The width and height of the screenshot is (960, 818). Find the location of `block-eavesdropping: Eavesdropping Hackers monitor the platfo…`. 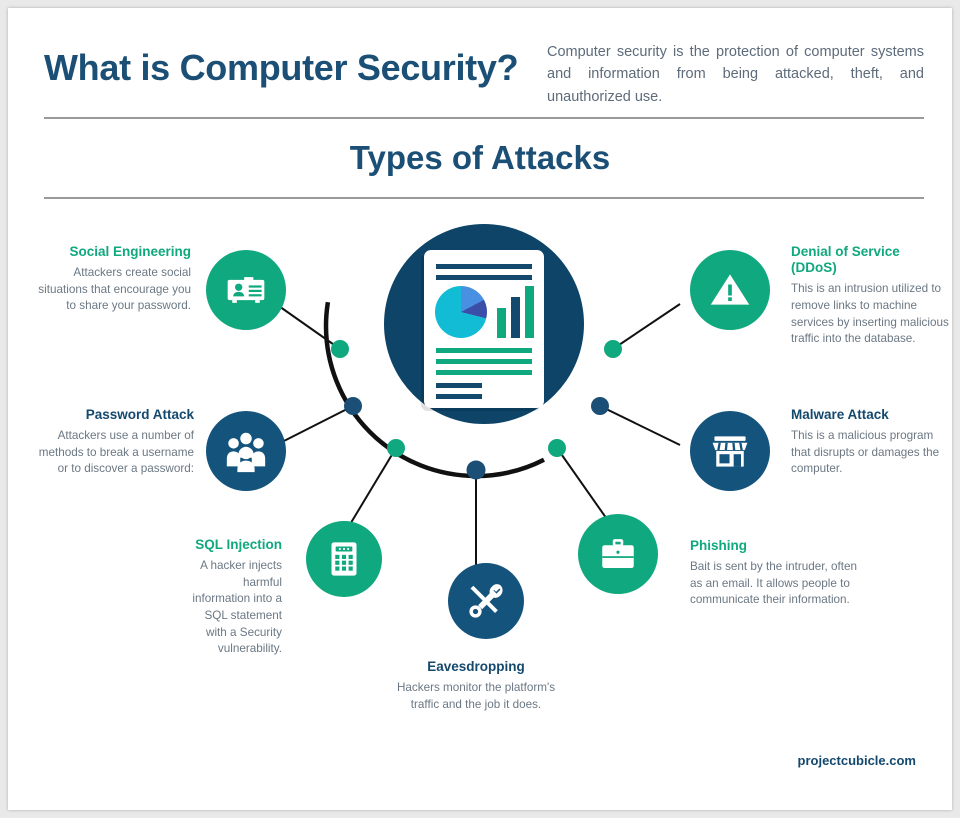

block-eavesdropping: Eavesdropping Hackers monitor the platfo… is located at coordinates (476, 686).